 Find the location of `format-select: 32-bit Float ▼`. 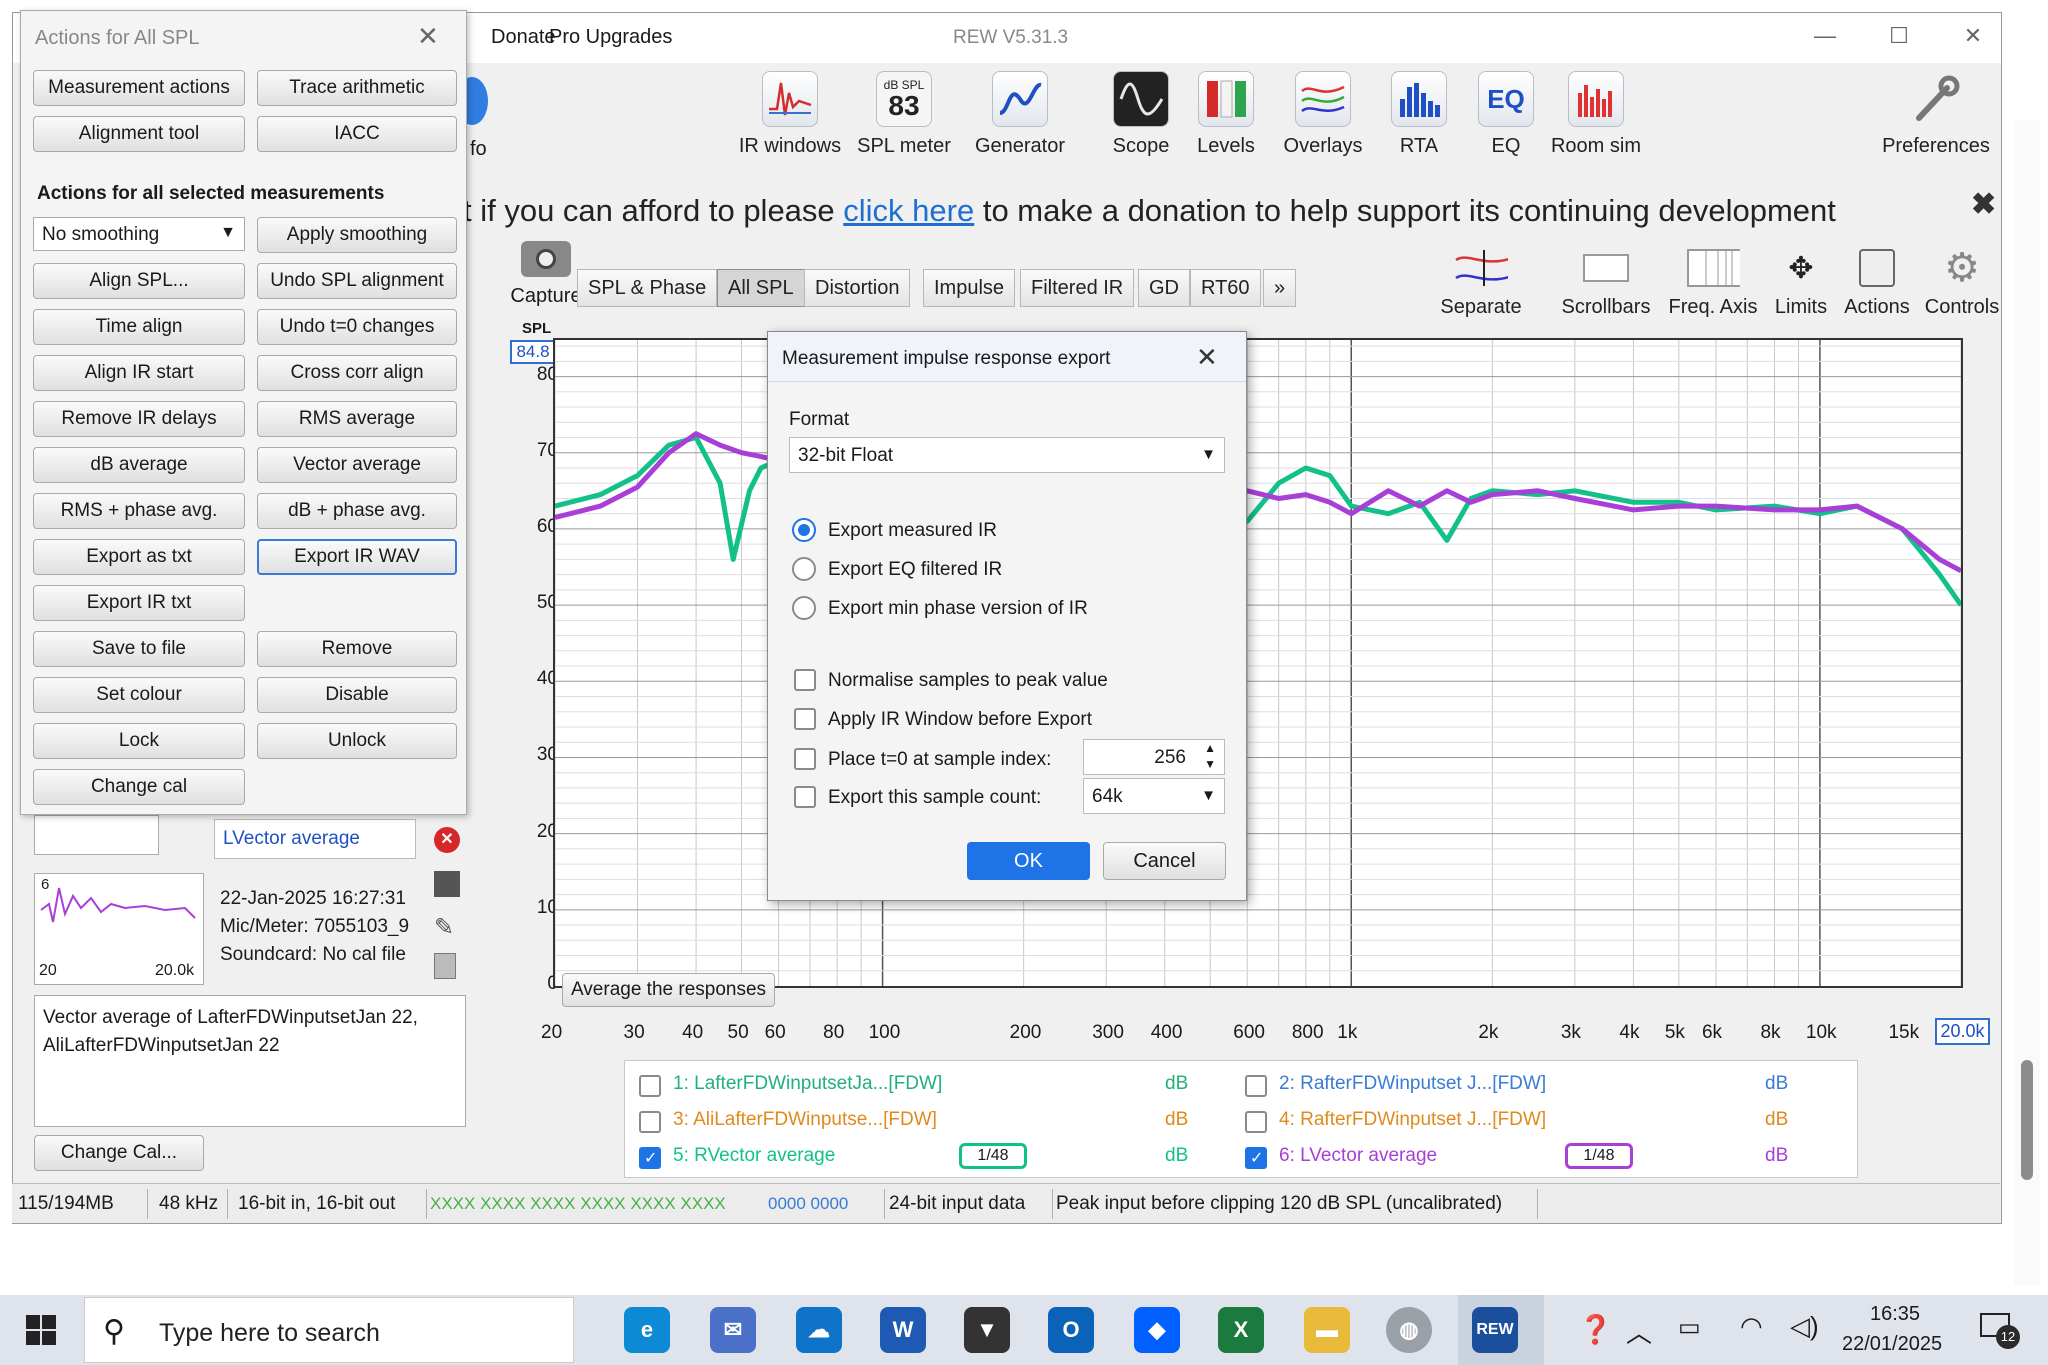

format-select: 32-bit Float ▼ is located at coordinates (1007, 455).